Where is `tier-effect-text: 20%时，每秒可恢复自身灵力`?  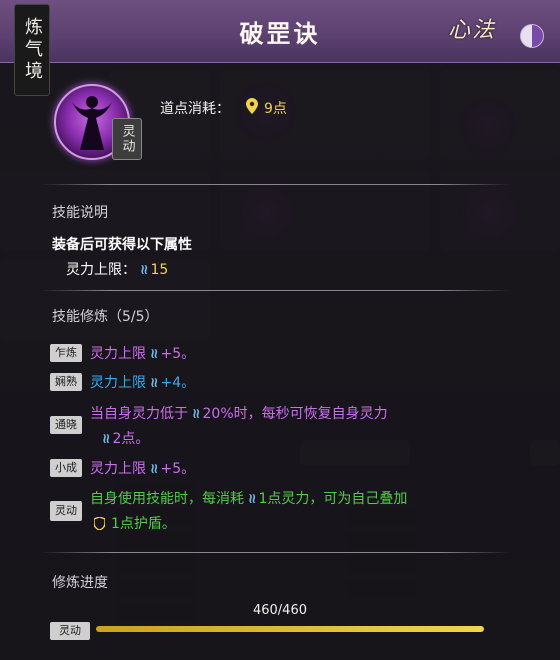
tier-effect-text: 20%时，每秒可恢复自身灵力 is located at coordinates (295, 414).